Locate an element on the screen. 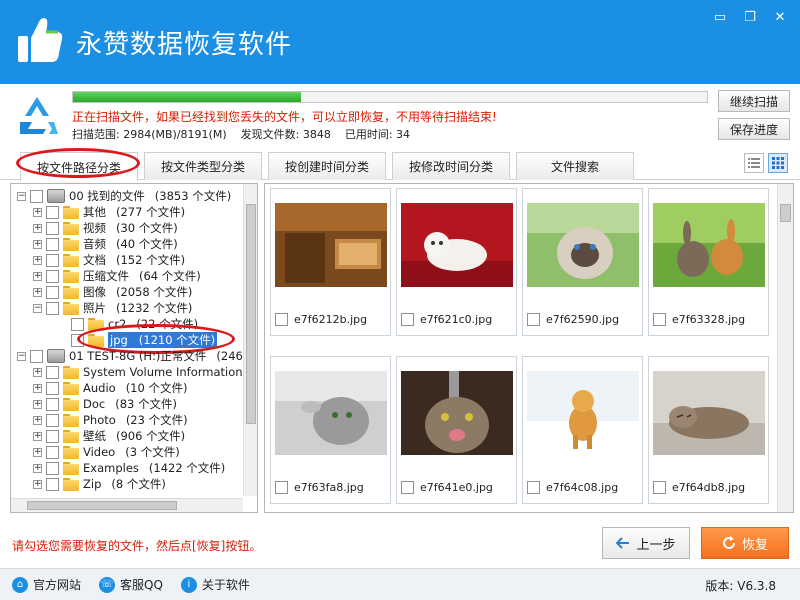  orange-cat-snow-photo is located at coordinates (583, 413).